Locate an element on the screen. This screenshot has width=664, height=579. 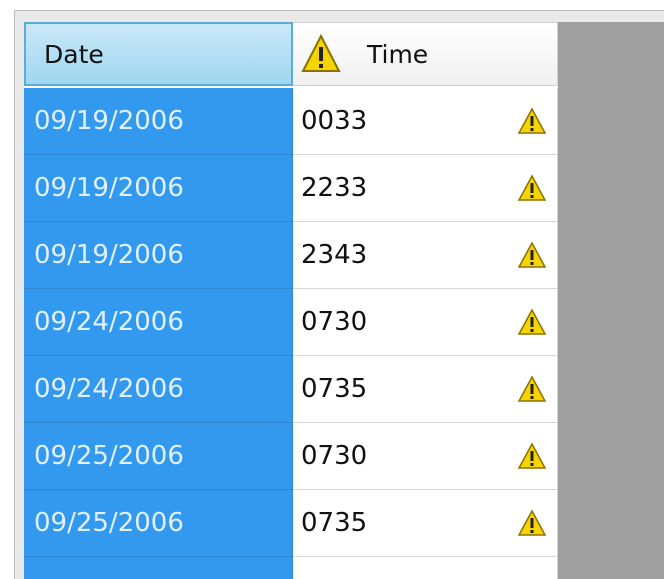
table-row: 09/25/2006 0730 is located at coordinates (291, 456).